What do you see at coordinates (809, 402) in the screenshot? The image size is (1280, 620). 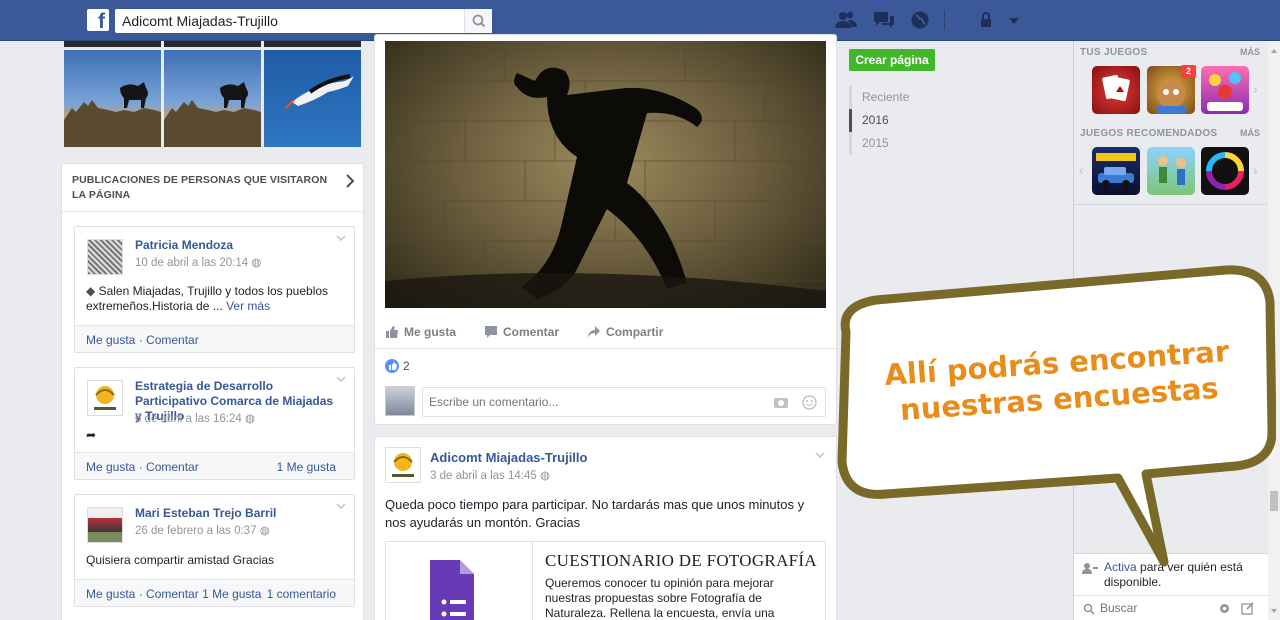 I see `emoji-icon` at bounding box center [809, 402].